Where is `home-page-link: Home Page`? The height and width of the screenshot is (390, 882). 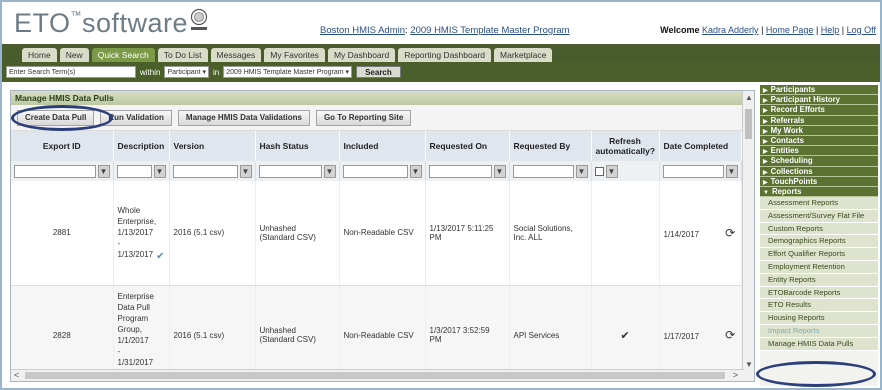 home-page-link: Home Page is located at coordinates (790, 30).